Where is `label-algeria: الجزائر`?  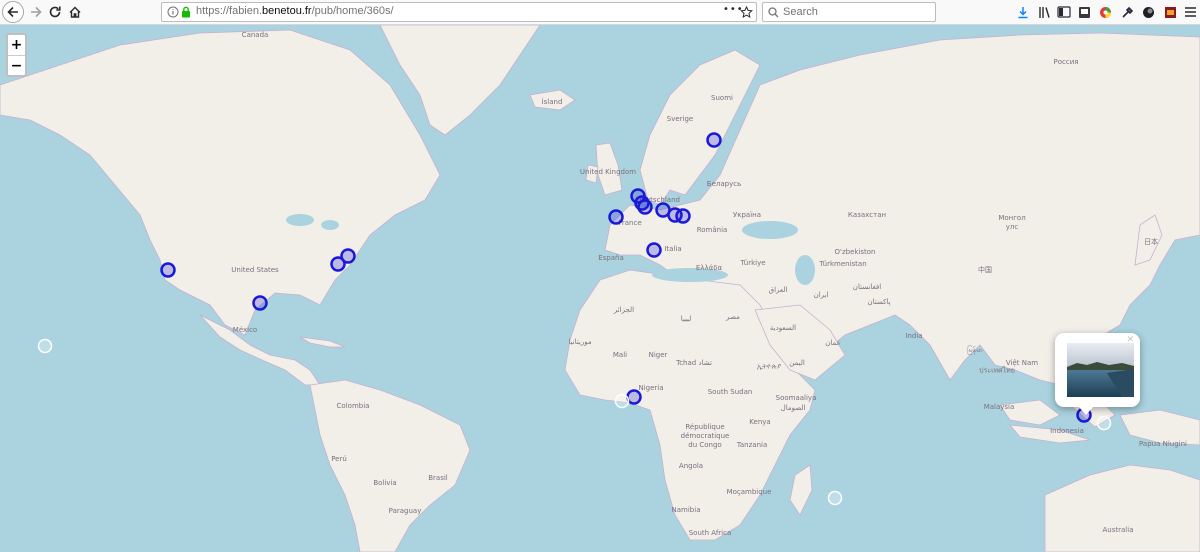 label-algeria: الجزائر is located at coordinates (624, 310).